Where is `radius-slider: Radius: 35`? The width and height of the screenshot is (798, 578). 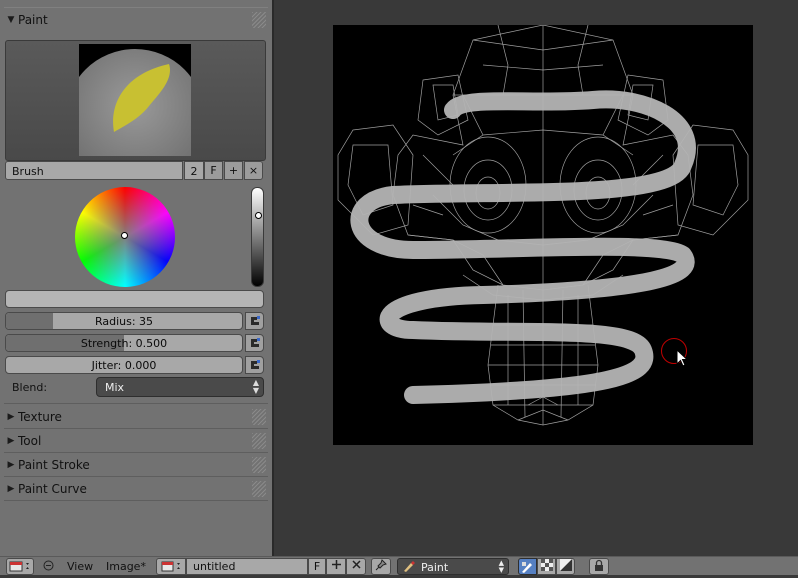
radius-slider: Radius: 35 is located at coordinates (124, 321).